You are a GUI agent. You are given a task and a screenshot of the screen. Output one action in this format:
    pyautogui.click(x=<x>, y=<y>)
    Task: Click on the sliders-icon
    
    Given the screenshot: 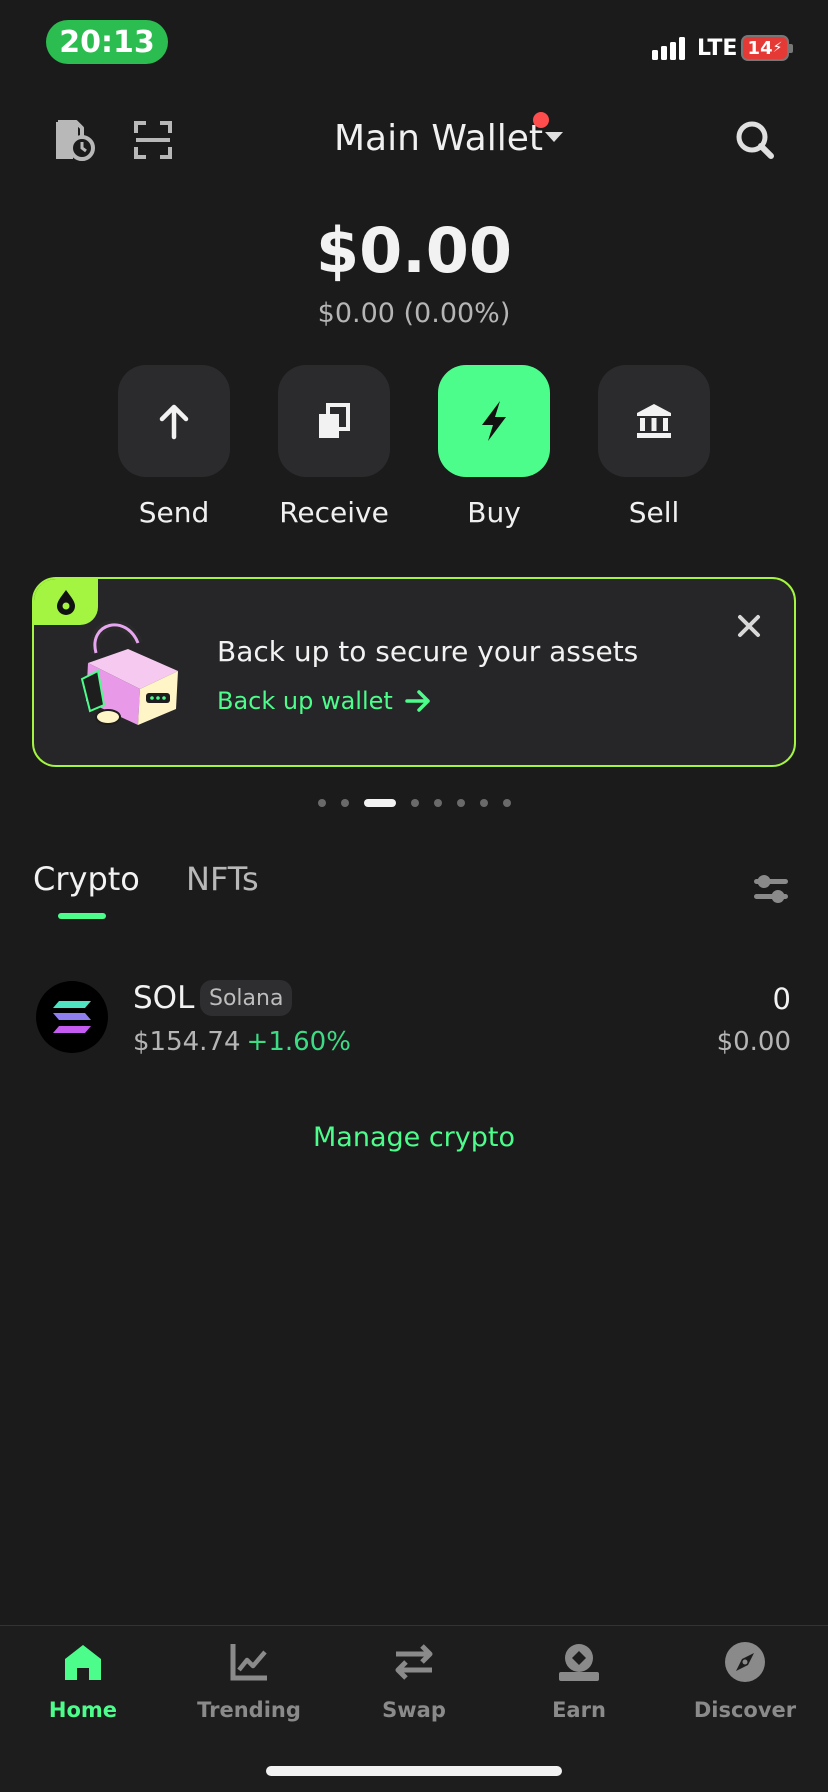 What is the action you would take?
    pyautogui.click(x=771, y=889)
    